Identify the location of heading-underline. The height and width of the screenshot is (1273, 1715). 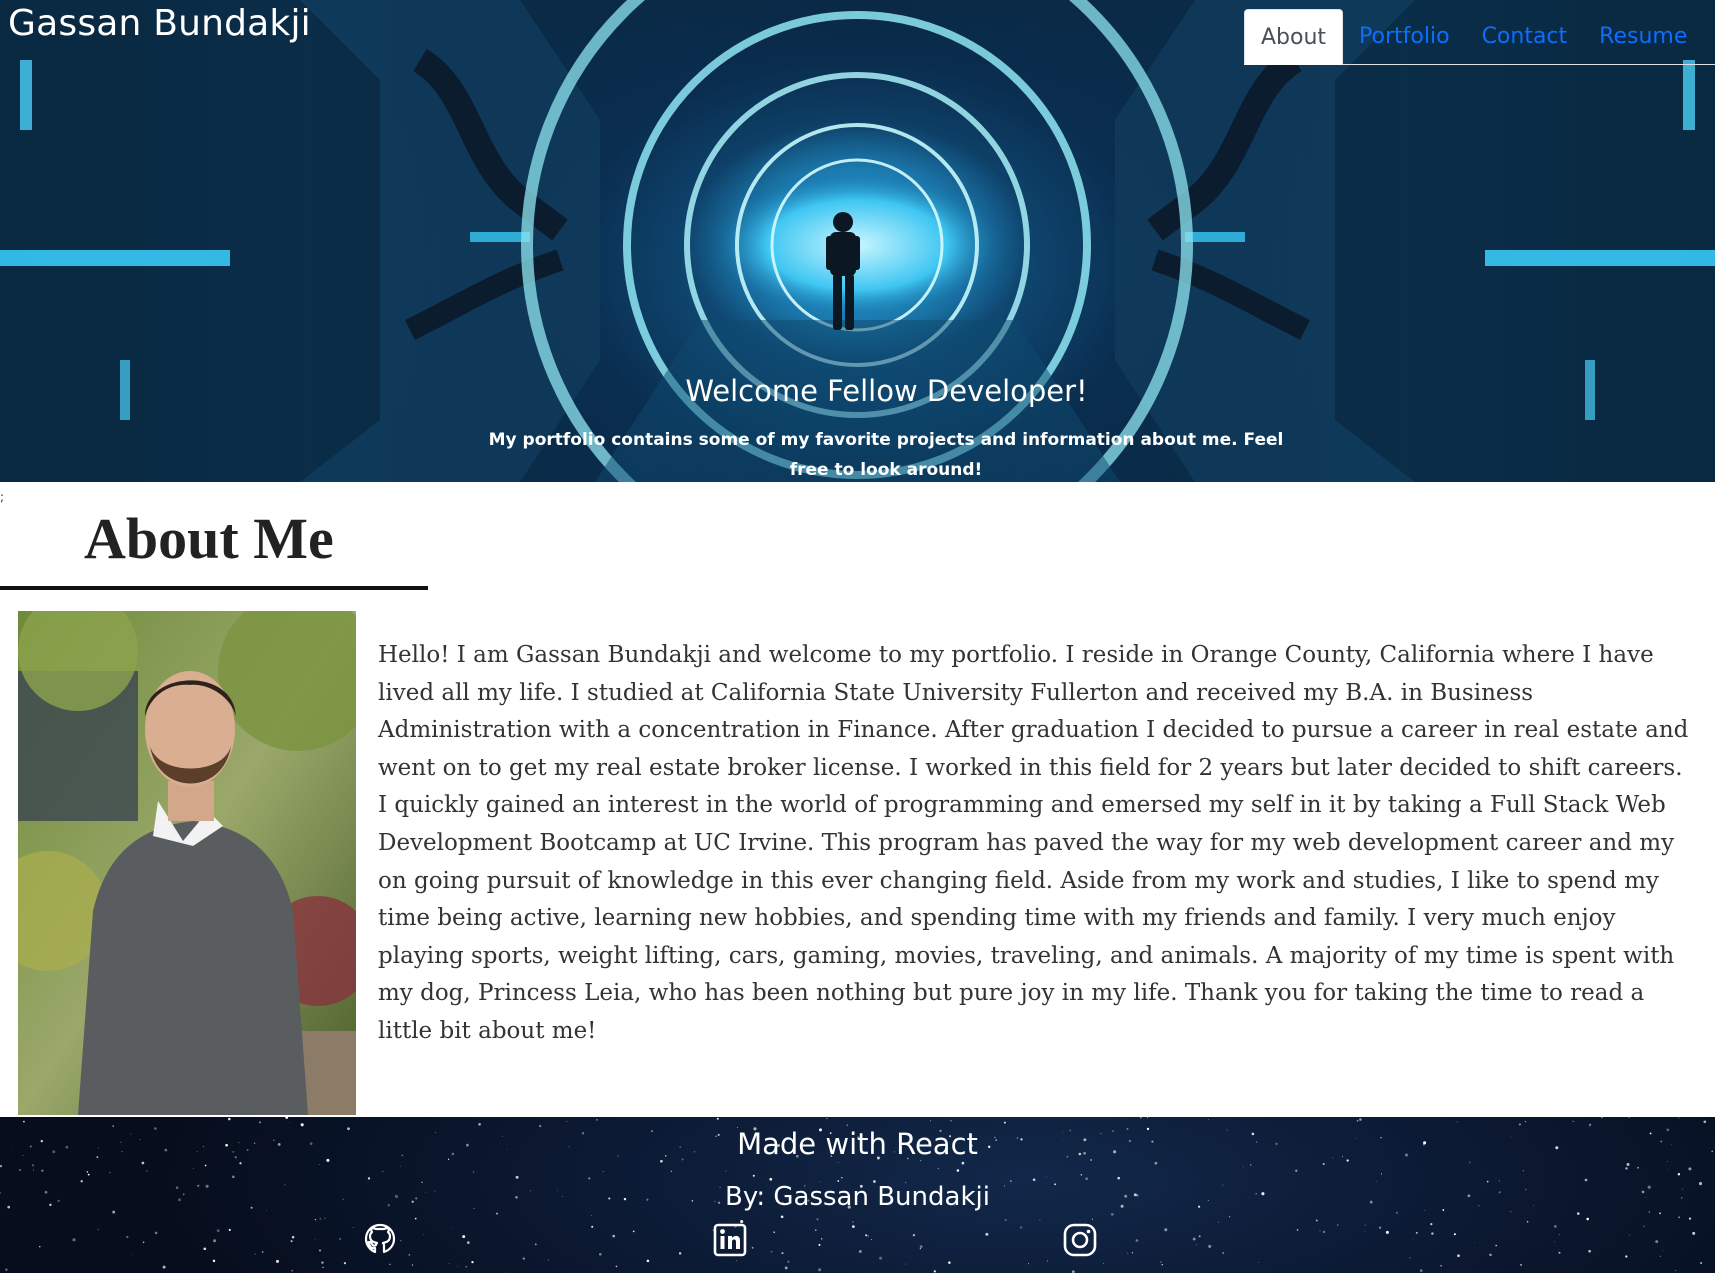
(214, 588).